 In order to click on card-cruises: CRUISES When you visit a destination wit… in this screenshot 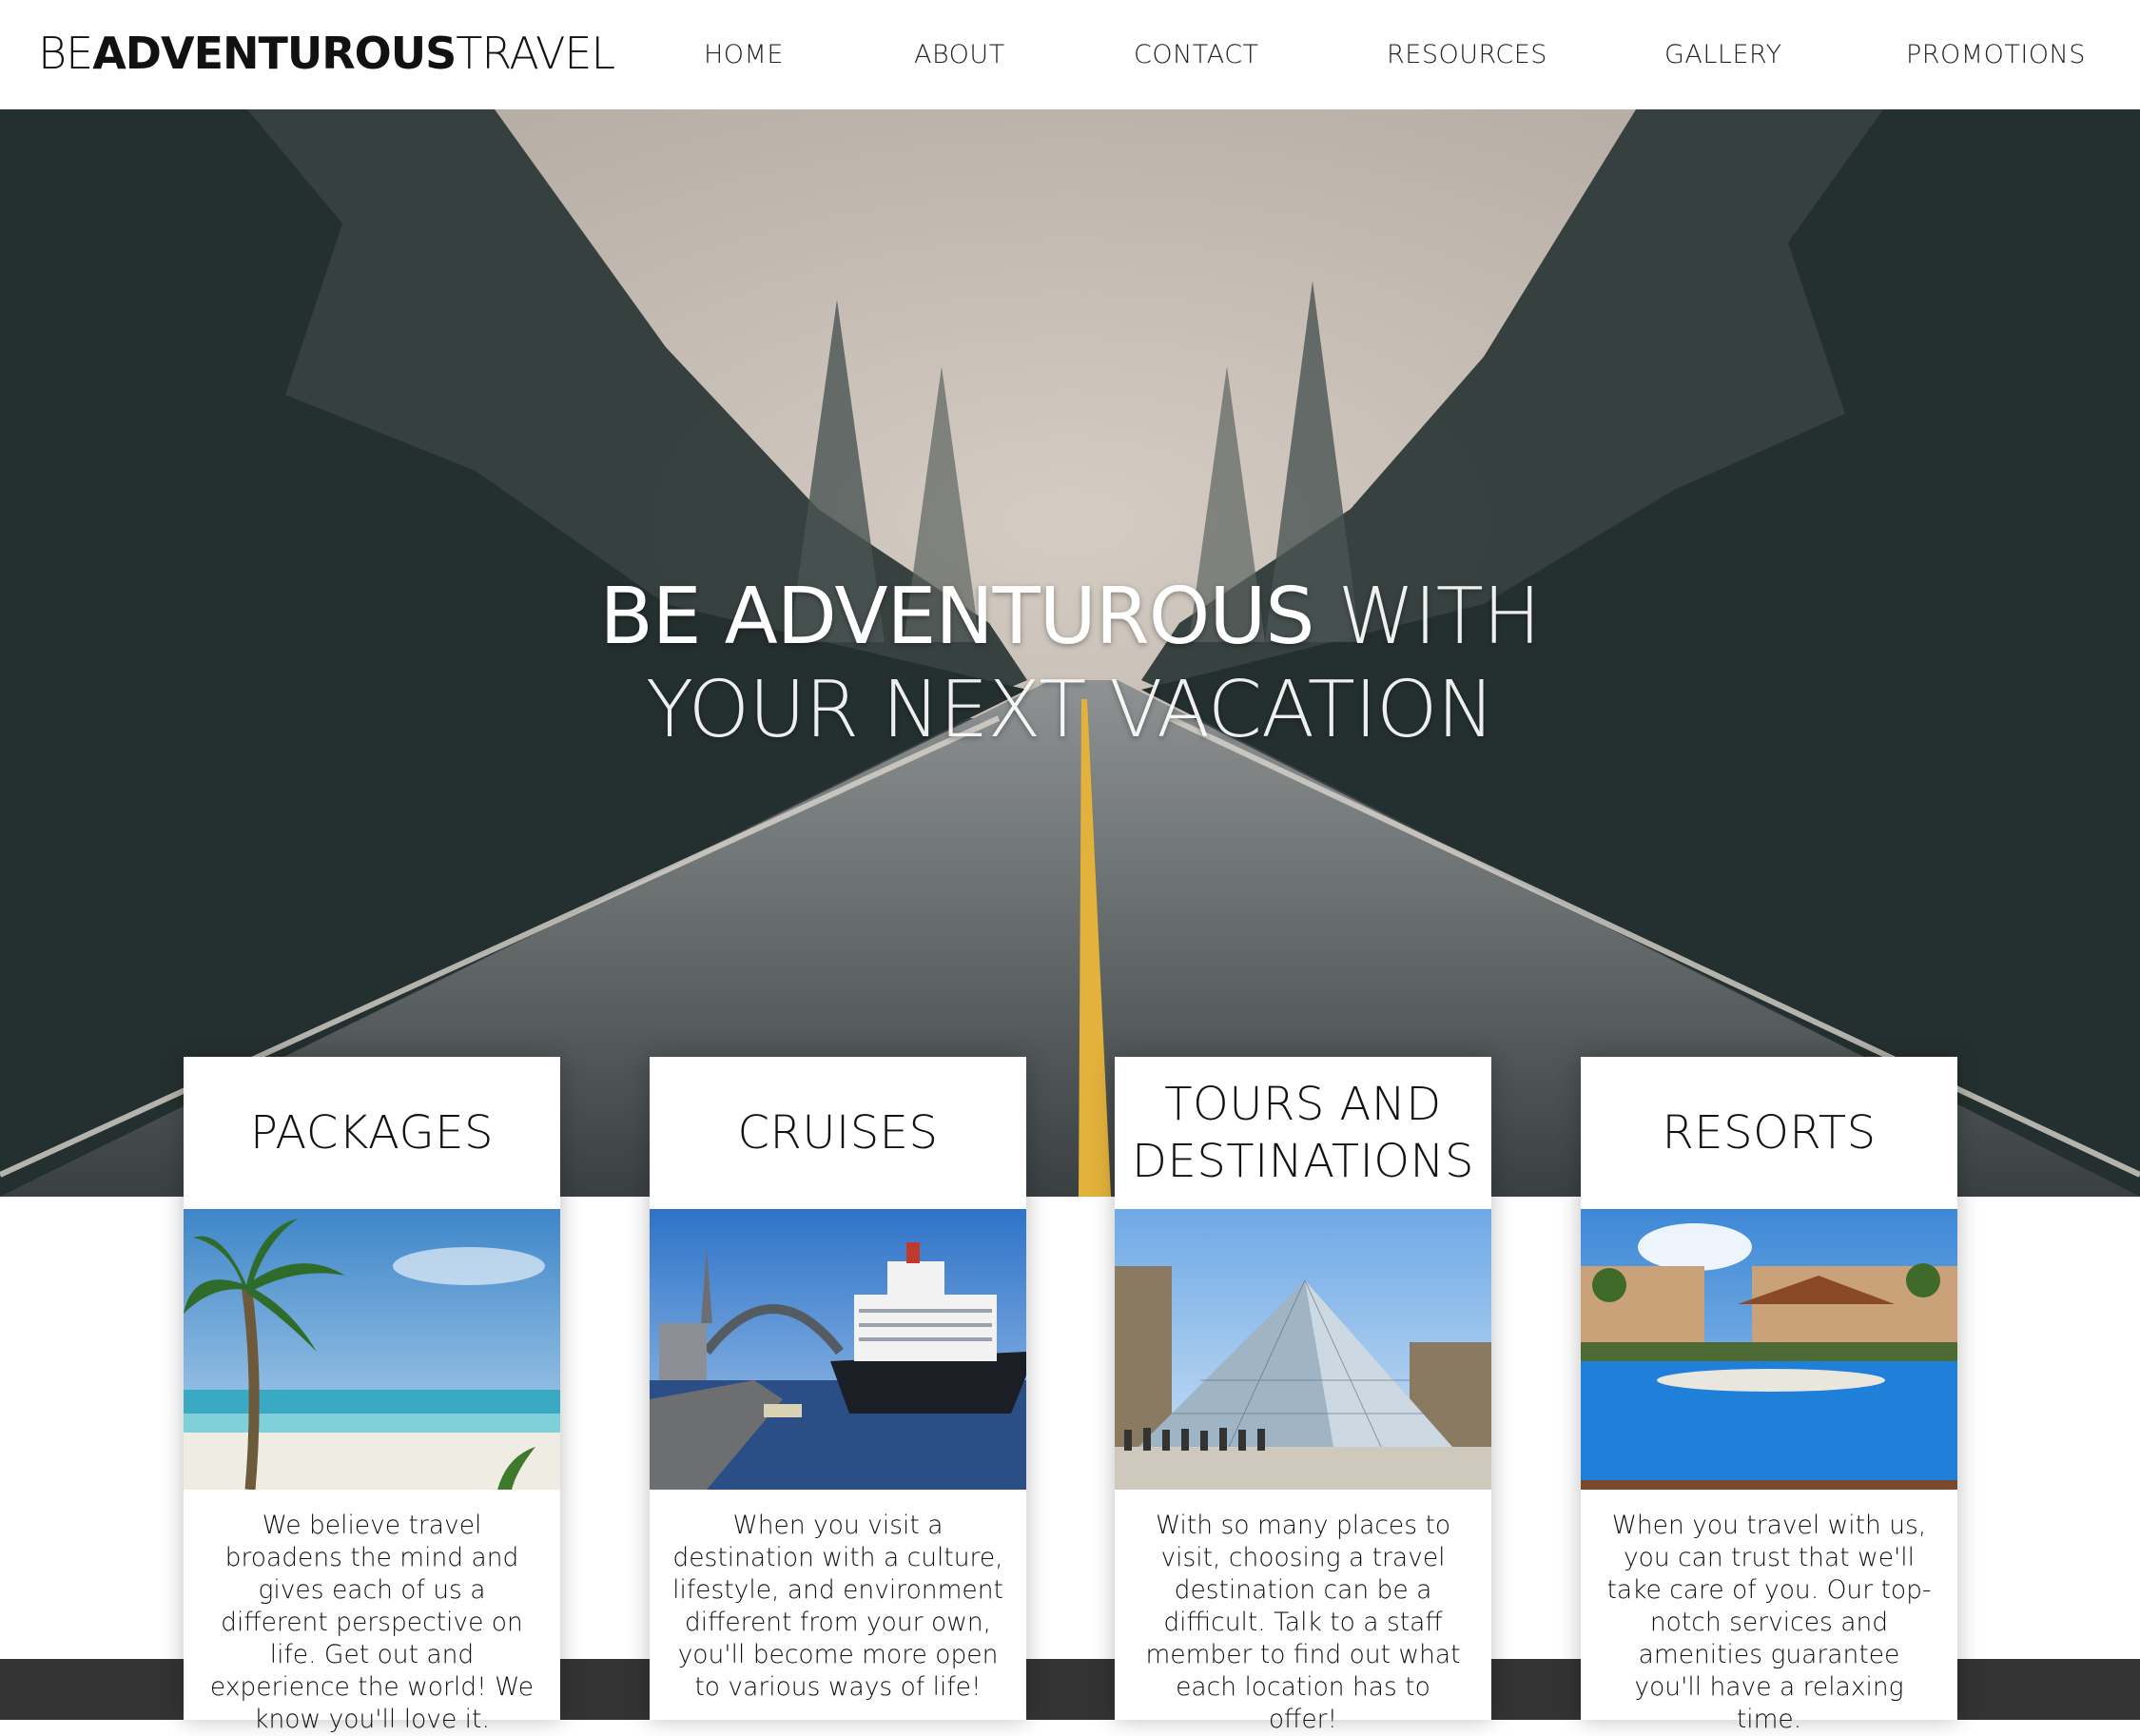, I will do `click(838, 1389)`.